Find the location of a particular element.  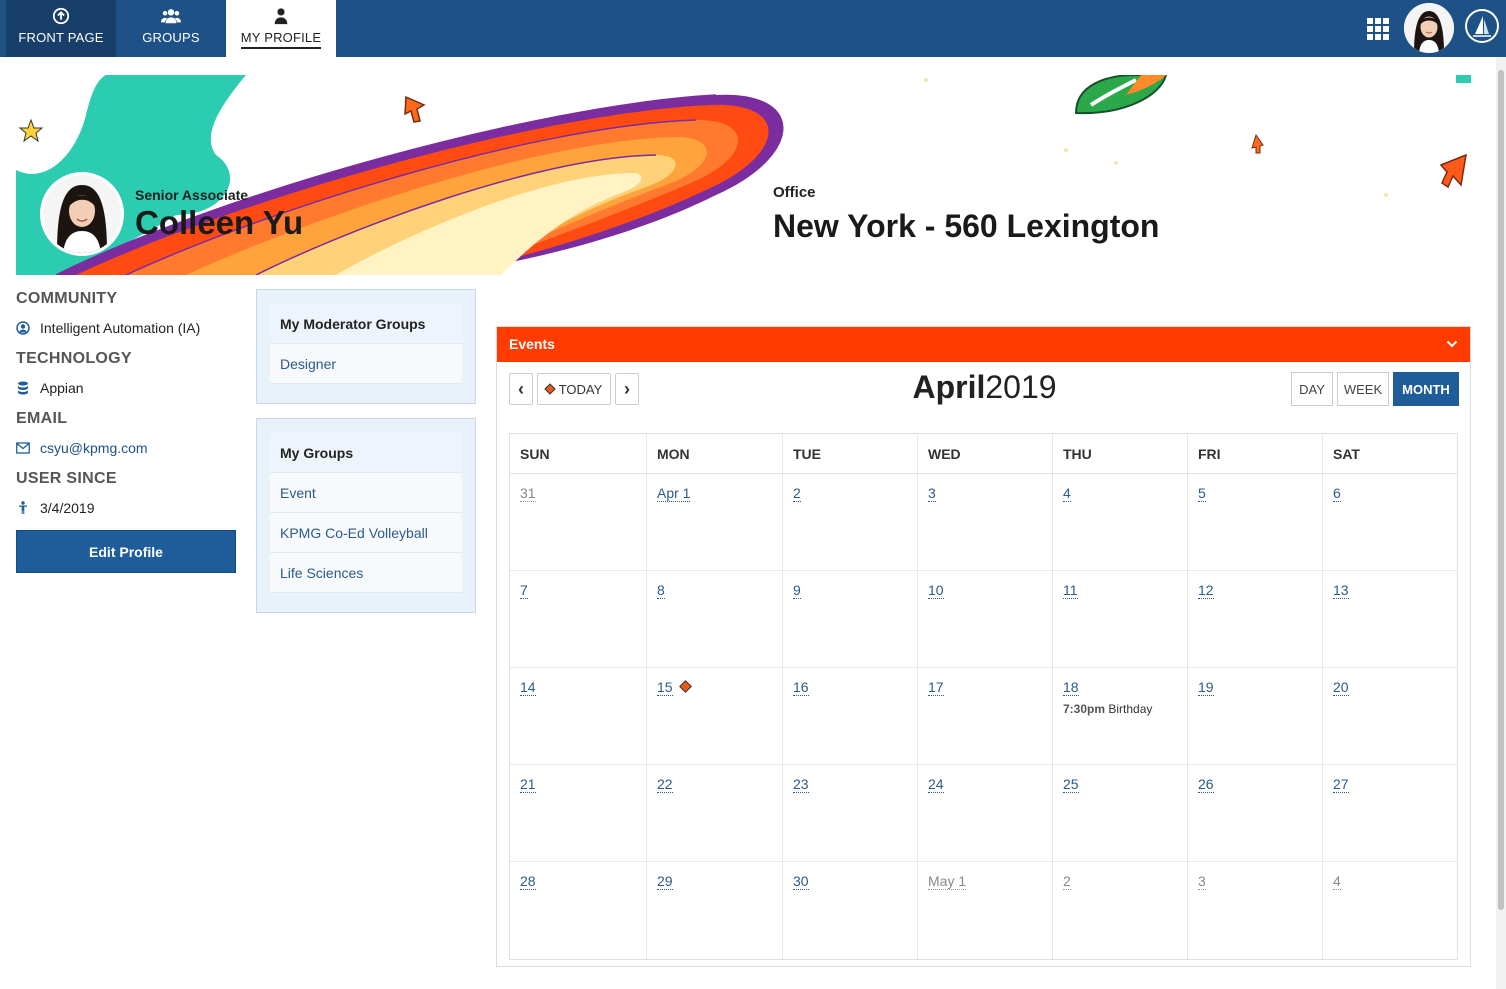

user-since-heading: USER SINCE is located at coordinates (66, 478).